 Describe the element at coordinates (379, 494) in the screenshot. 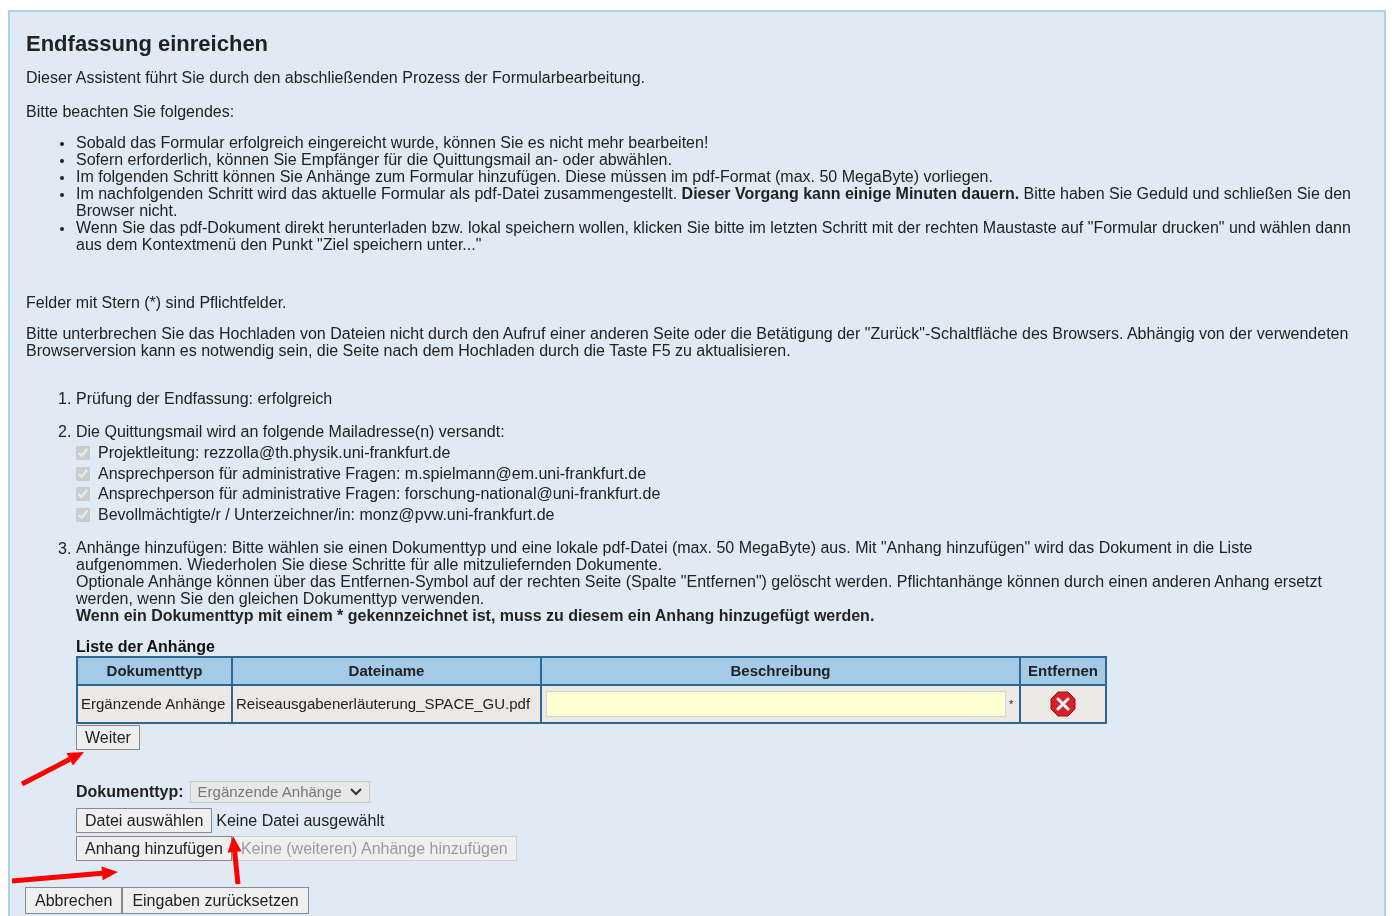

I see `recipient-label: Ansprechperson für administrative Fragen: forschung-national@uni-frankfurt.de` at that location.